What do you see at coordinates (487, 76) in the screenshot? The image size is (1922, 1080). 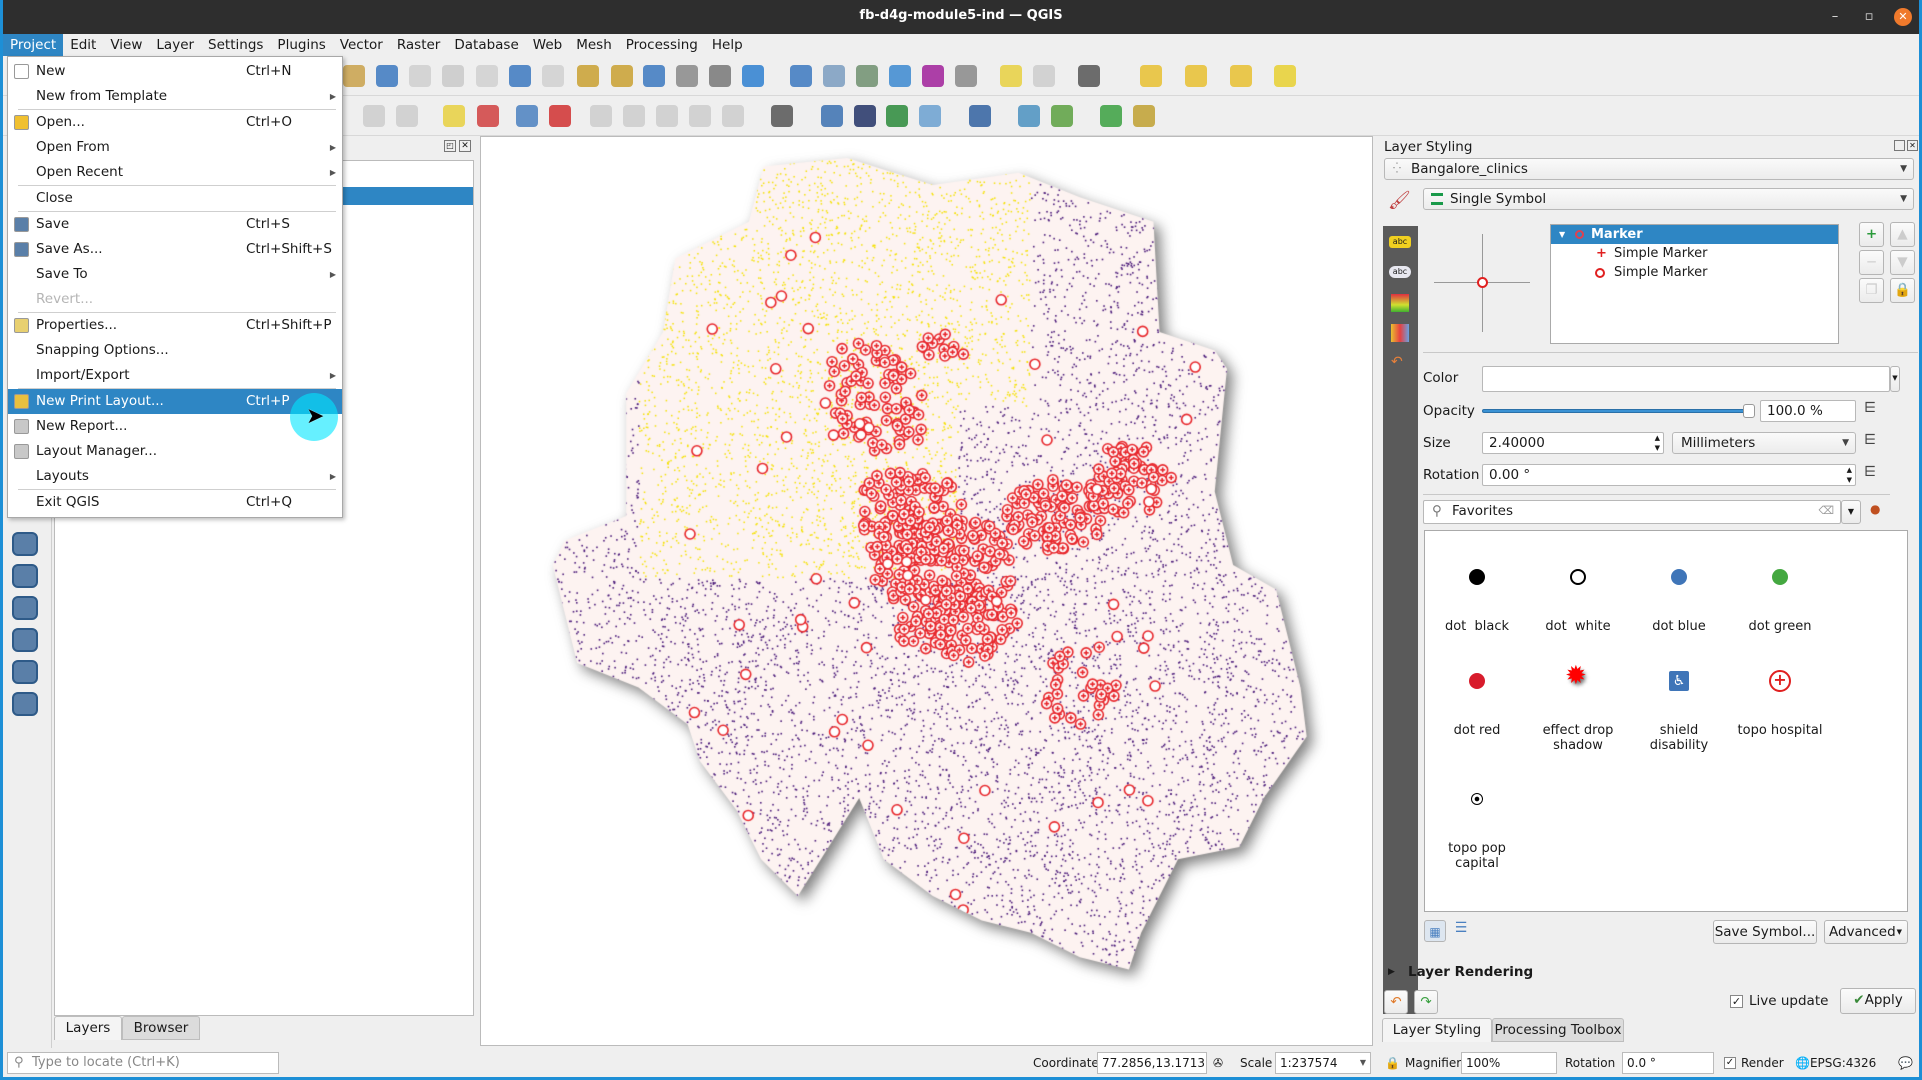 I see `zoom-native-icon` at bounding box center [487, 76].